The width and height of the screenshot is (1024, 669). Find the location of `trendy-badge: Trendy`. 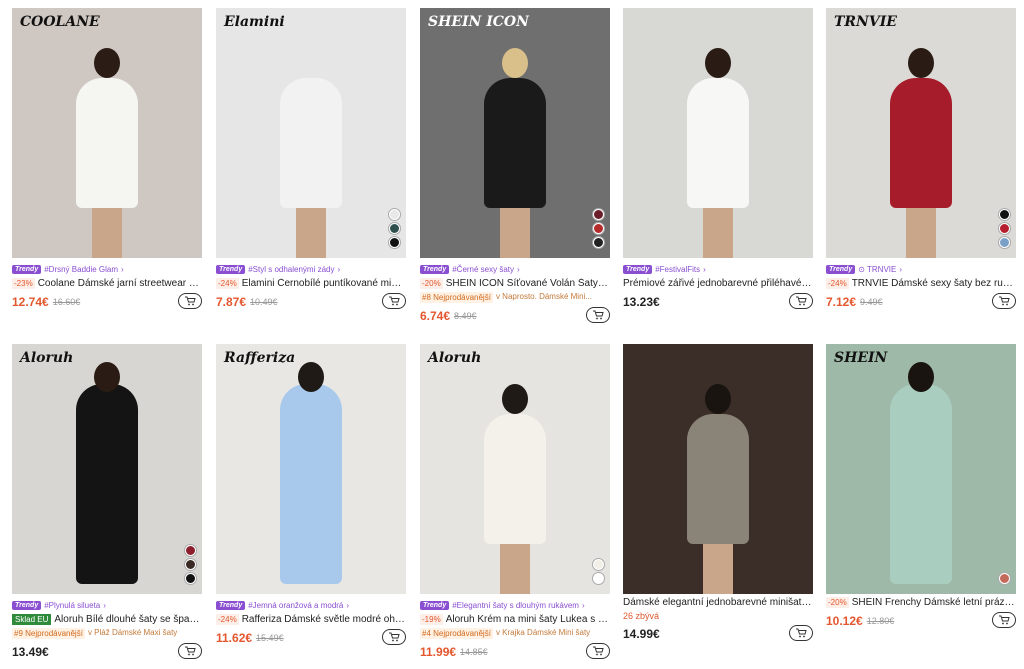

trendy-badge: Trendy is located at coordinates (231, 605).